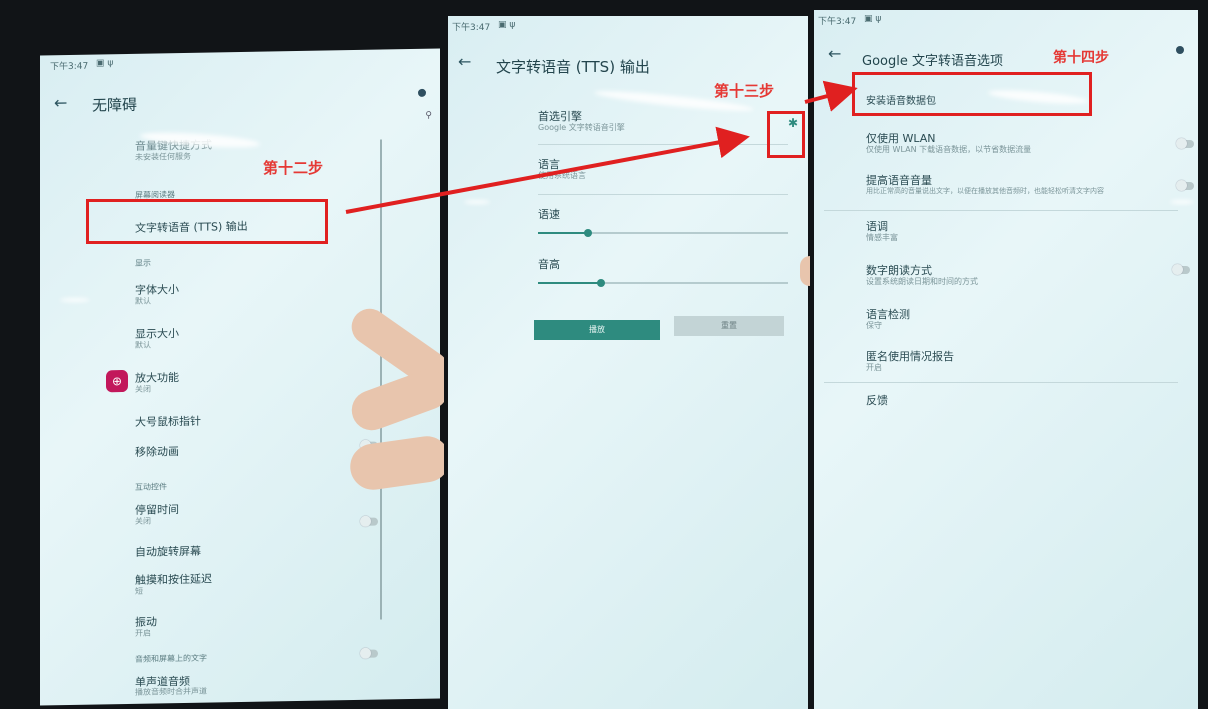  Describe the element at coordinates (597, 330) in the screenshot. I see `play-button: 播放` at that location.